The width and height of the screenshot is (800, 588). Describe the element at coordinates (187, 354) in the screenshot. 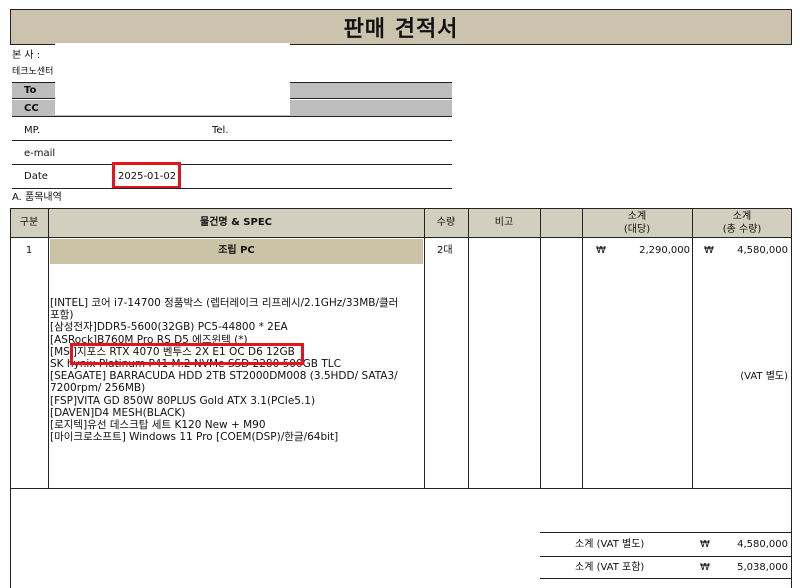

I see `gpu-highlight-box` at that location.